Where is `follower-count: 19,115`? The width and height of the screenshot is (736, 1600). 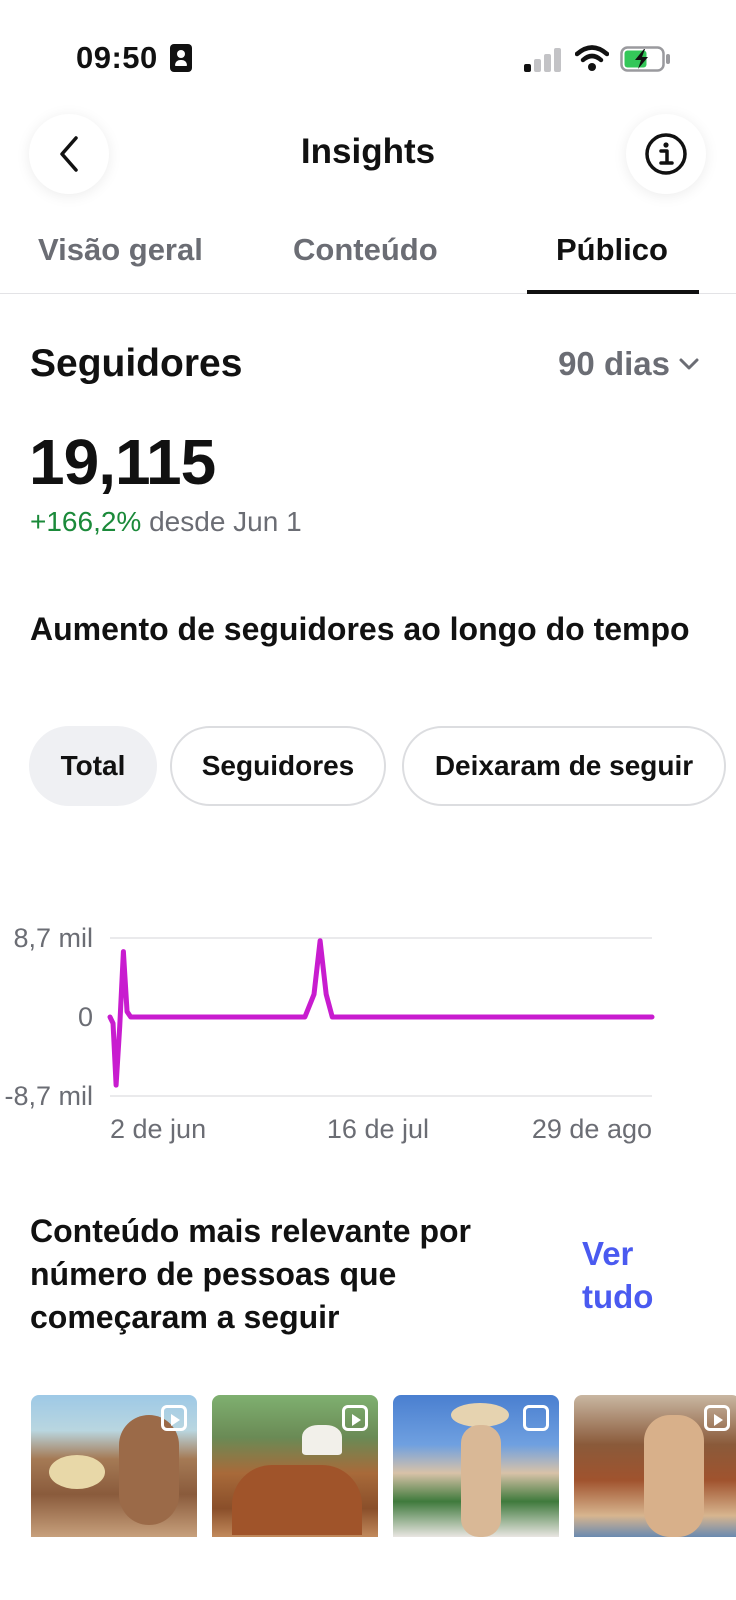
follower-count: 19,115 is located at coordinates (122, 462).